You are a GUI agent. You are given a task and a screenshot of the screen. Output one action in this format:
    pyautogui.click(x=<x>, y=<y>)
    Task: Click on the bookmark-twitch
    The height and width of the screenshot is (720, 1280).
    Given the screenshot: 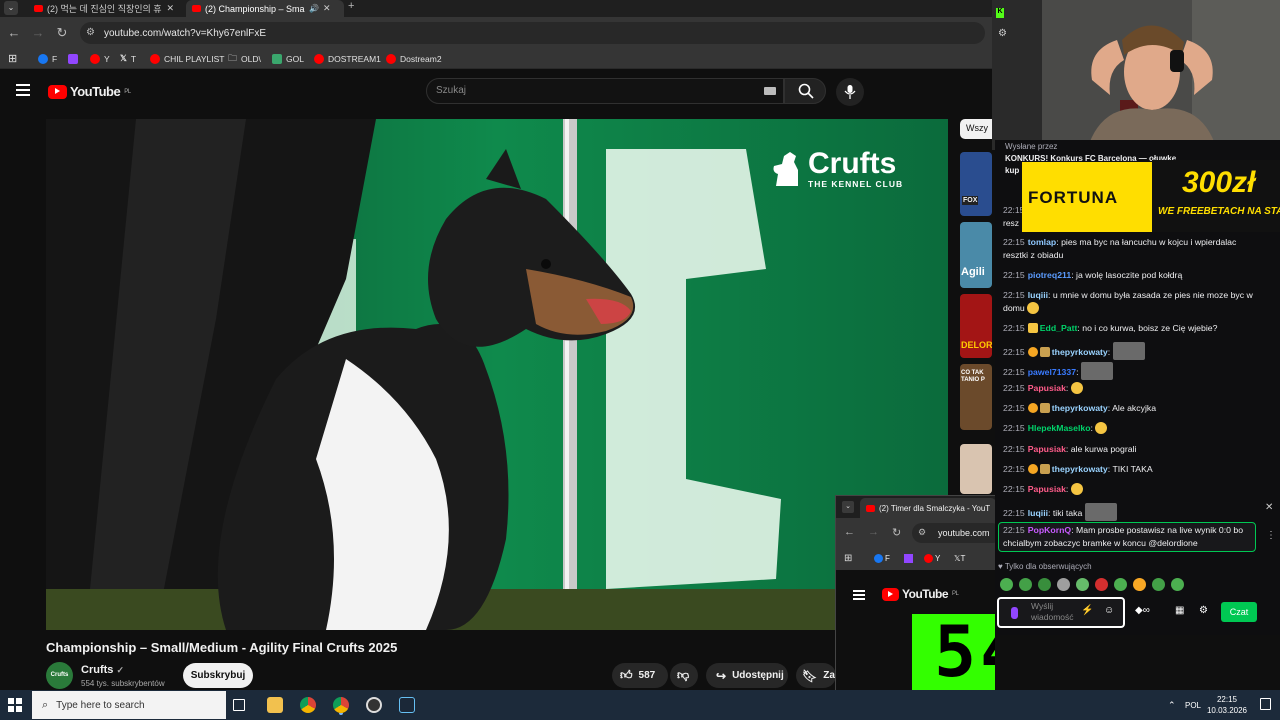 What is the action you would take?
    pyautogui.click(x=73, y=58)
    